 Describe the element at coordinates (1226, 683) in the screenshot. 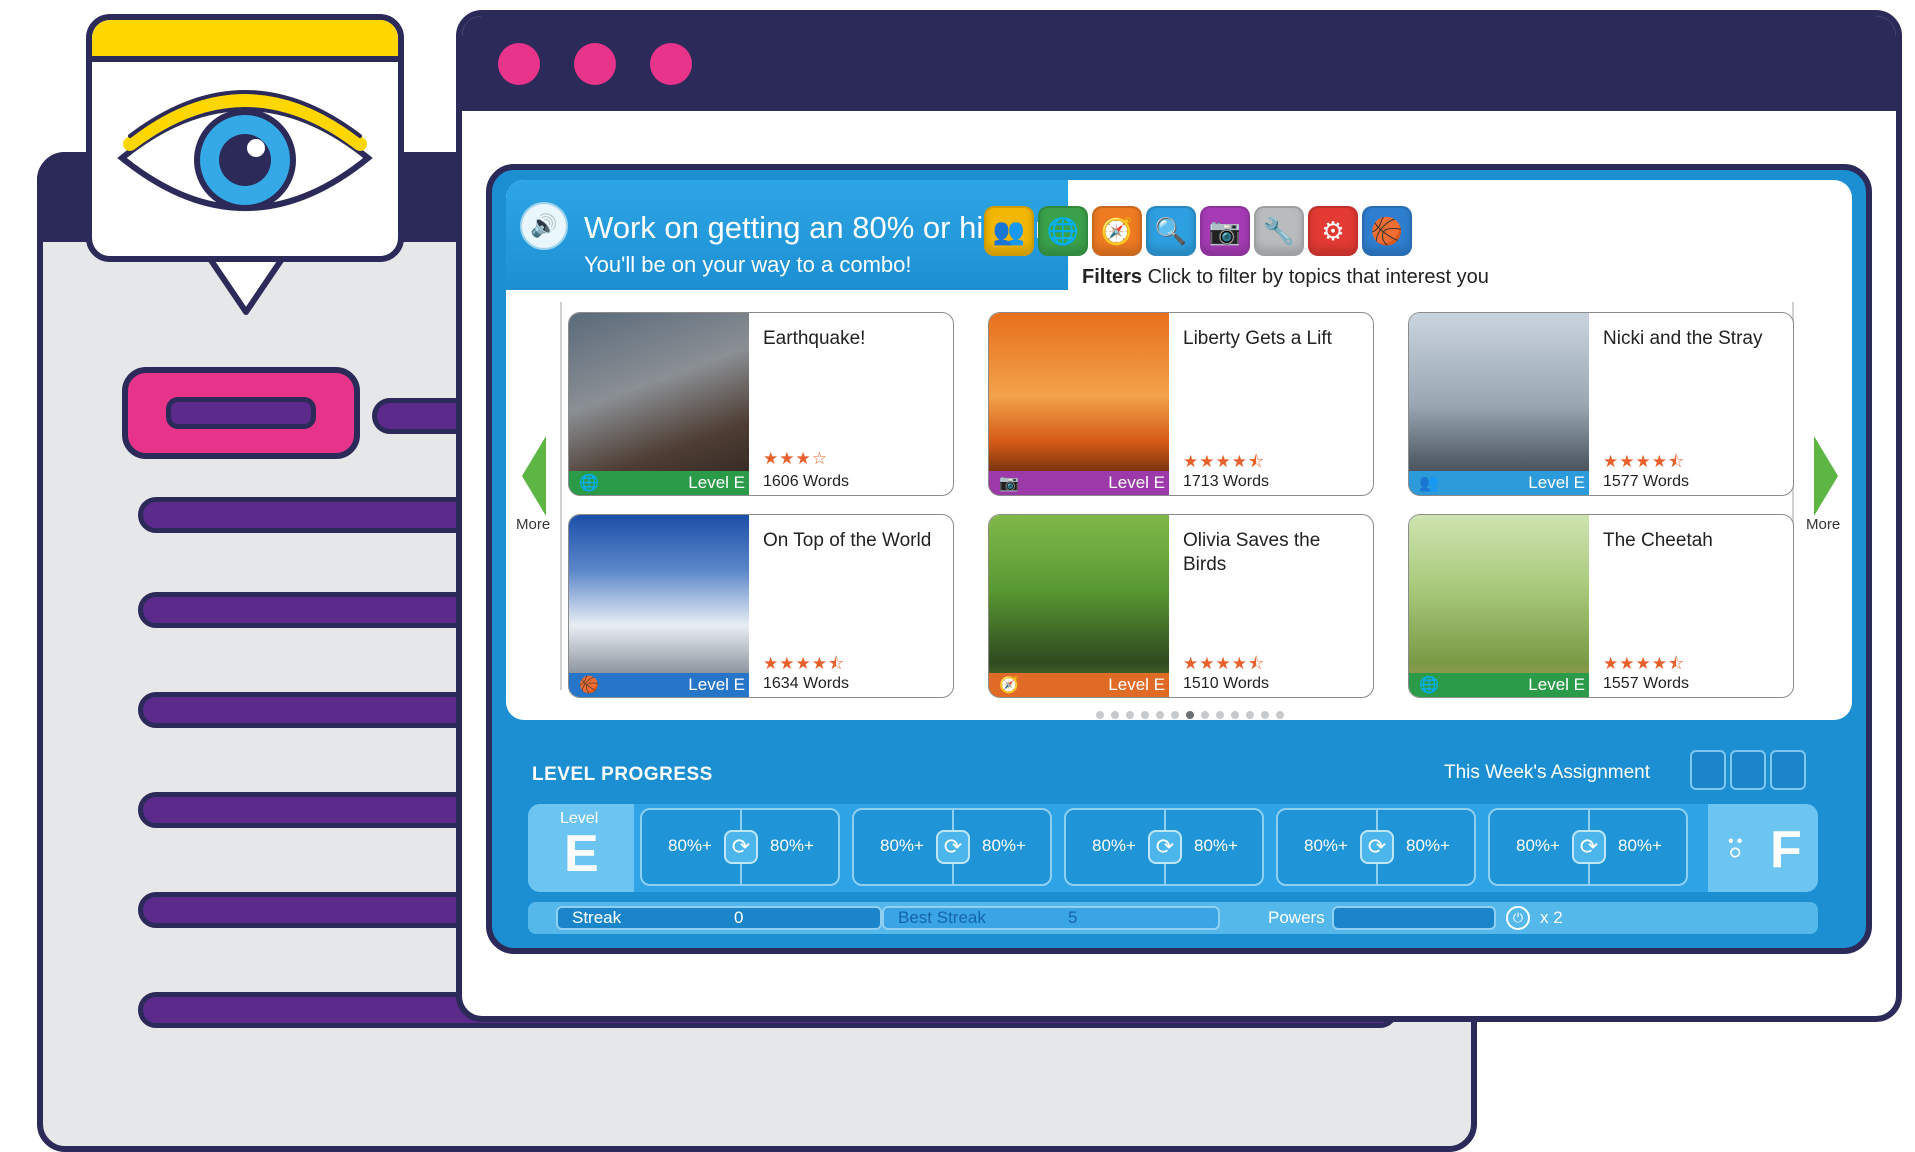

I see `book-word-count: 1510 Words` at that location.